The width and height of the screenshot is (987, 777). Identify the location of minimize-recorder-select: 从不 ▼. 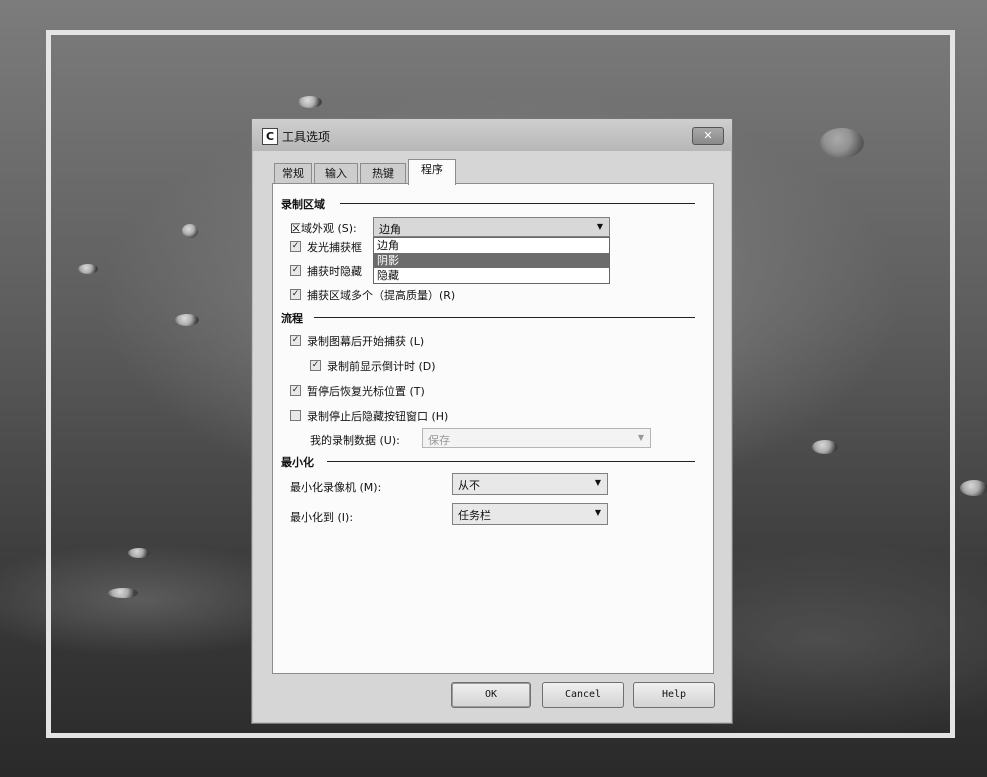
(530, 484).